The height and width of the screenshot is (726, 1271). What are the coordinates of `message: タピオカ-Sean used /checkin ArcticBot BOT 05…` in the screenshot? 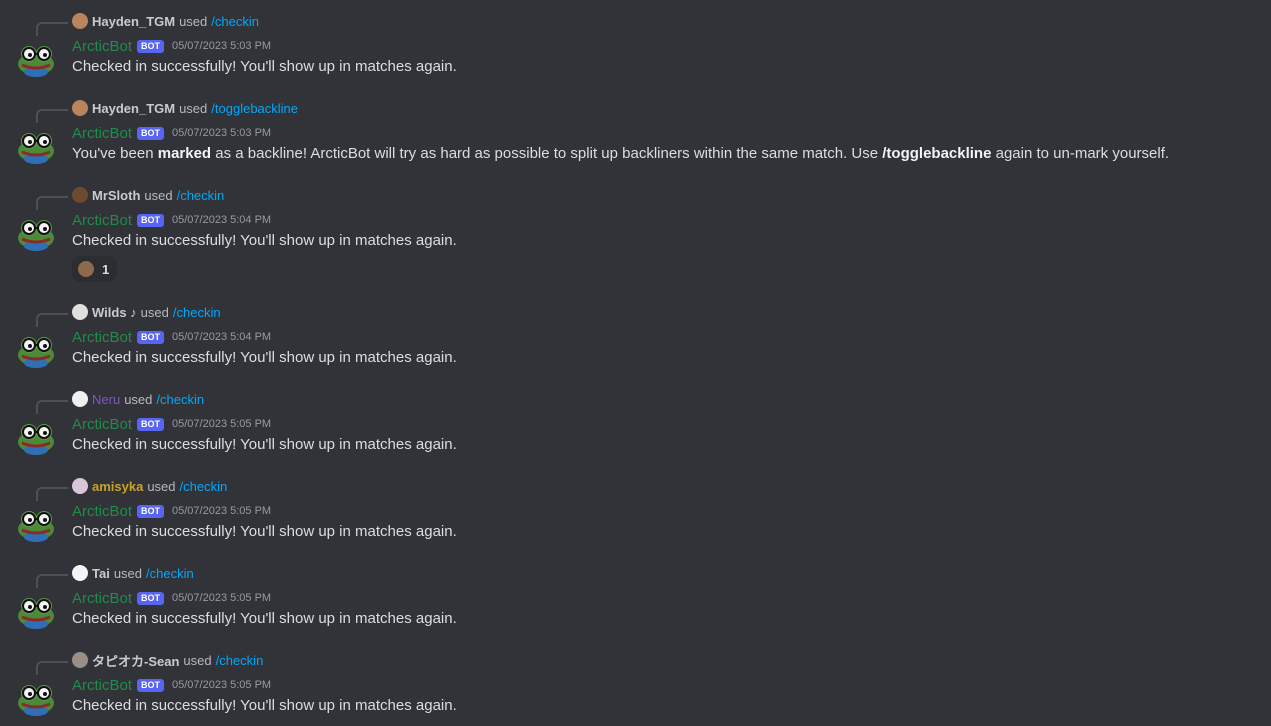 It's located at (635, 682).